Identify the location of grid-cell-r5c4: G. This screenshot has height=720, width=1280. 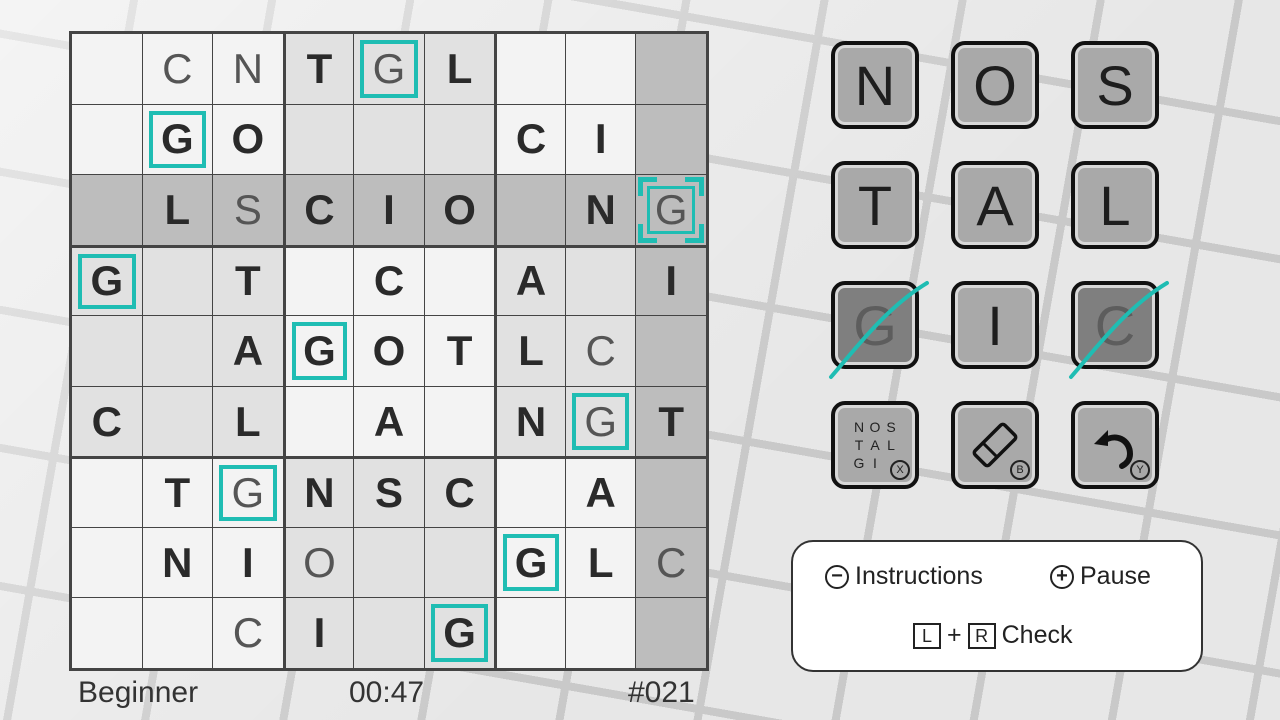
(318, 351).